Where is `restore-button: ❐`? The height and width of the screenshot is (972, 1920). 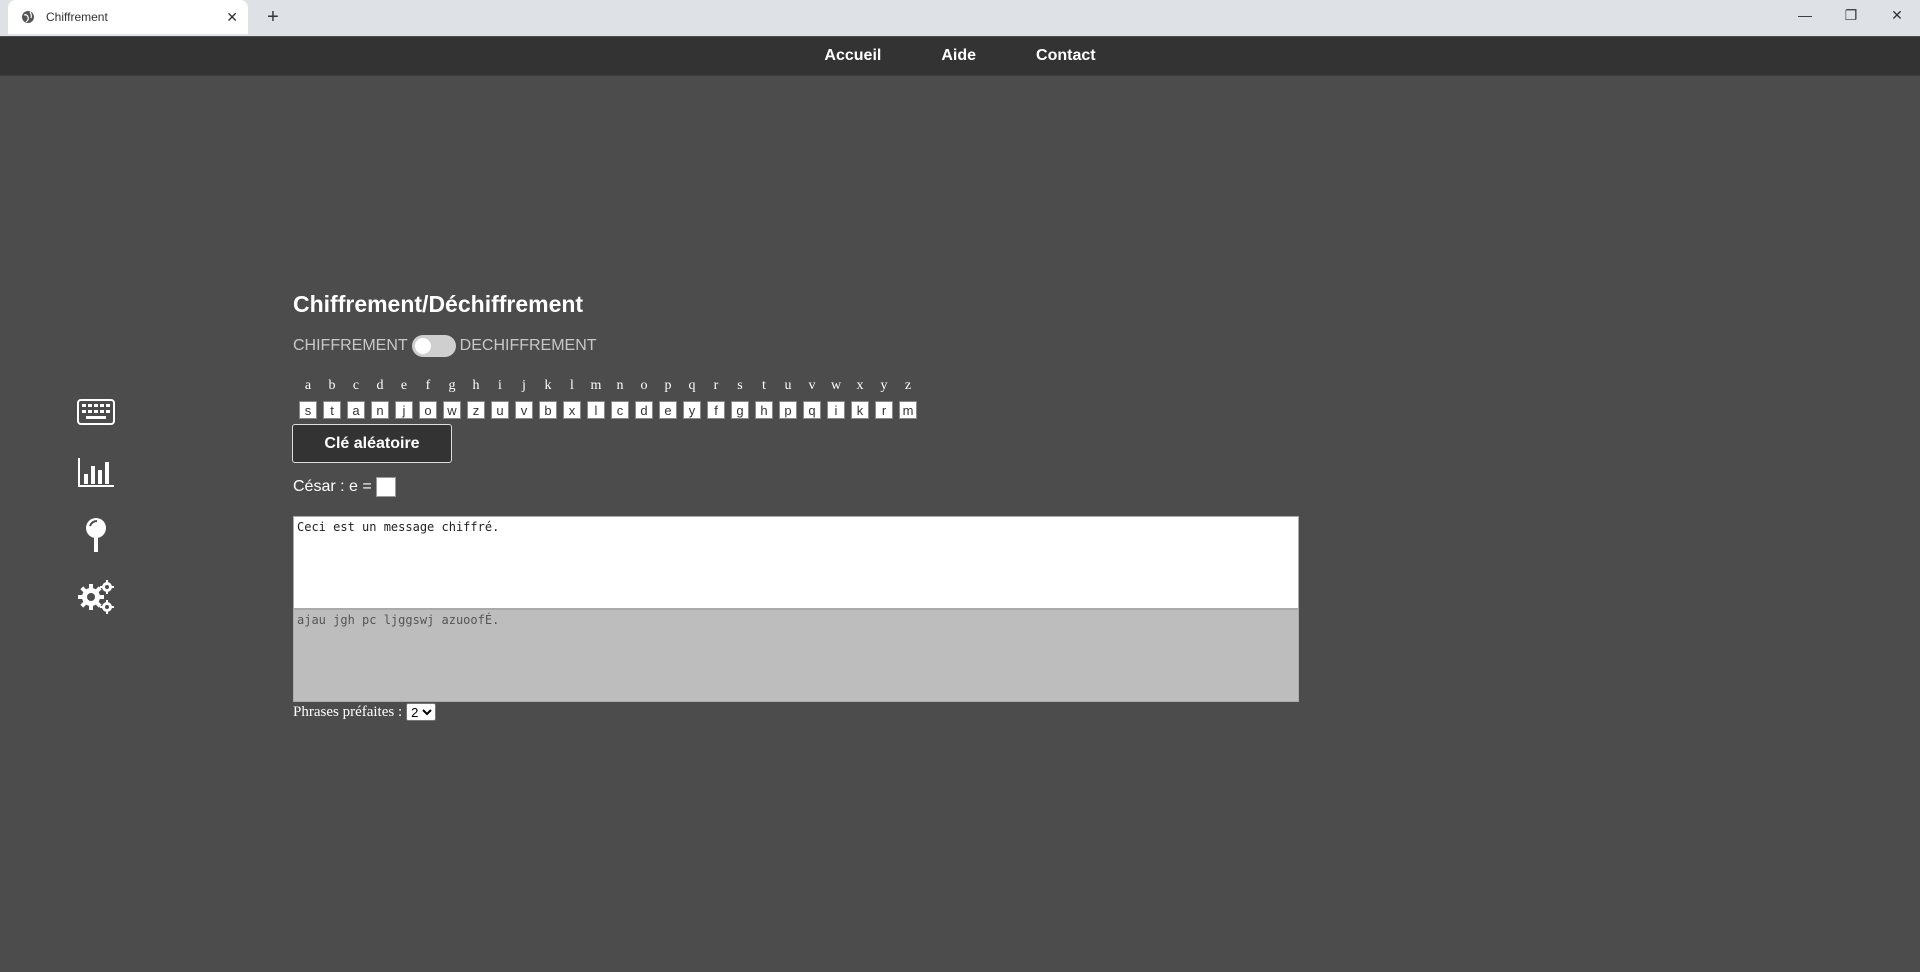
restore-button: ❐ is located at coordinates (1851, 15).